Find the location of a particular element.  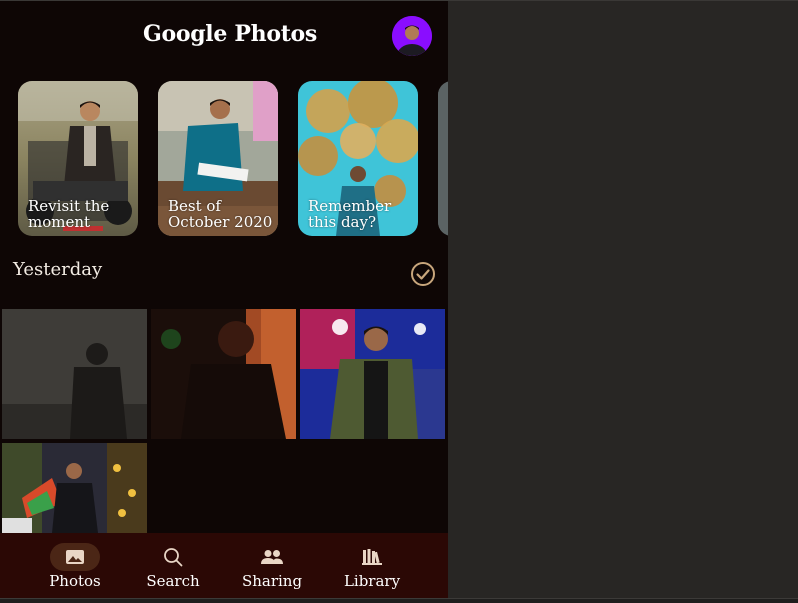

library-icon is located at coordinates (372, 557).